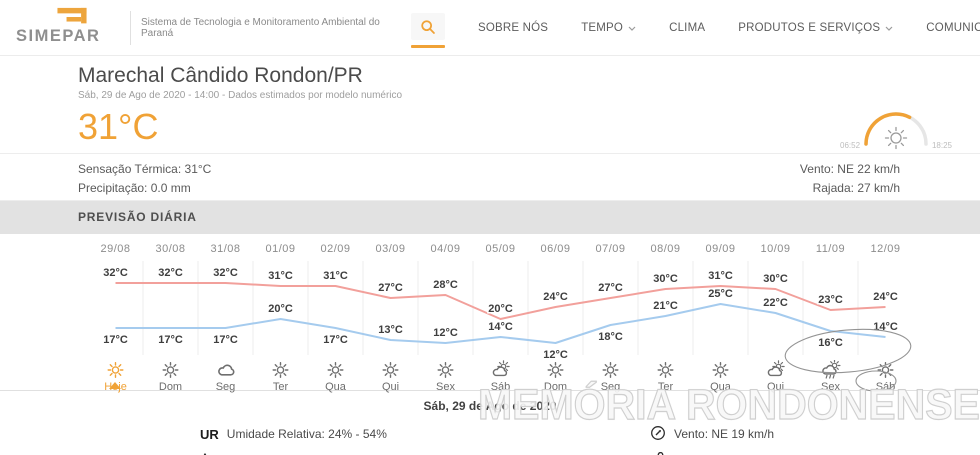 The image size is (980, 455). What do you see at coordinates (335, 249) in the screenshot?
I see `forecast-date: 02/09` at bounding box center [335, 249].